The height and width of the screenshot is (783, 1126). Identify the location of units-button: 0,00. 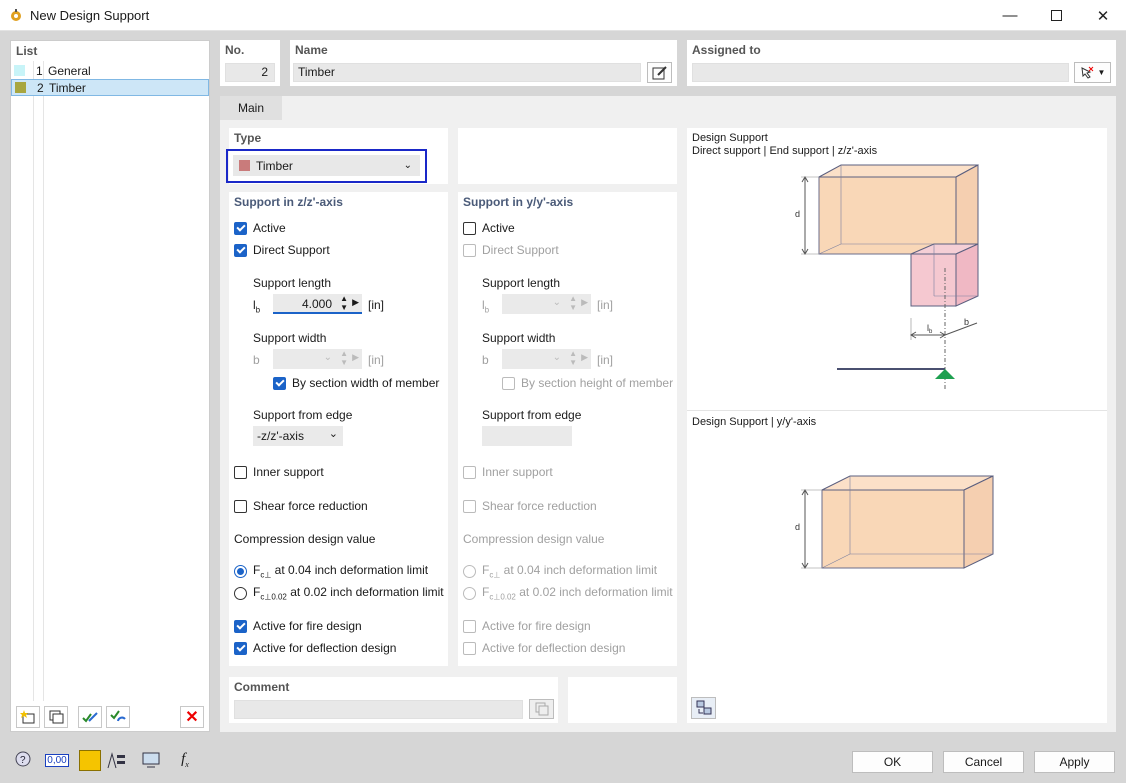
(57, 760).